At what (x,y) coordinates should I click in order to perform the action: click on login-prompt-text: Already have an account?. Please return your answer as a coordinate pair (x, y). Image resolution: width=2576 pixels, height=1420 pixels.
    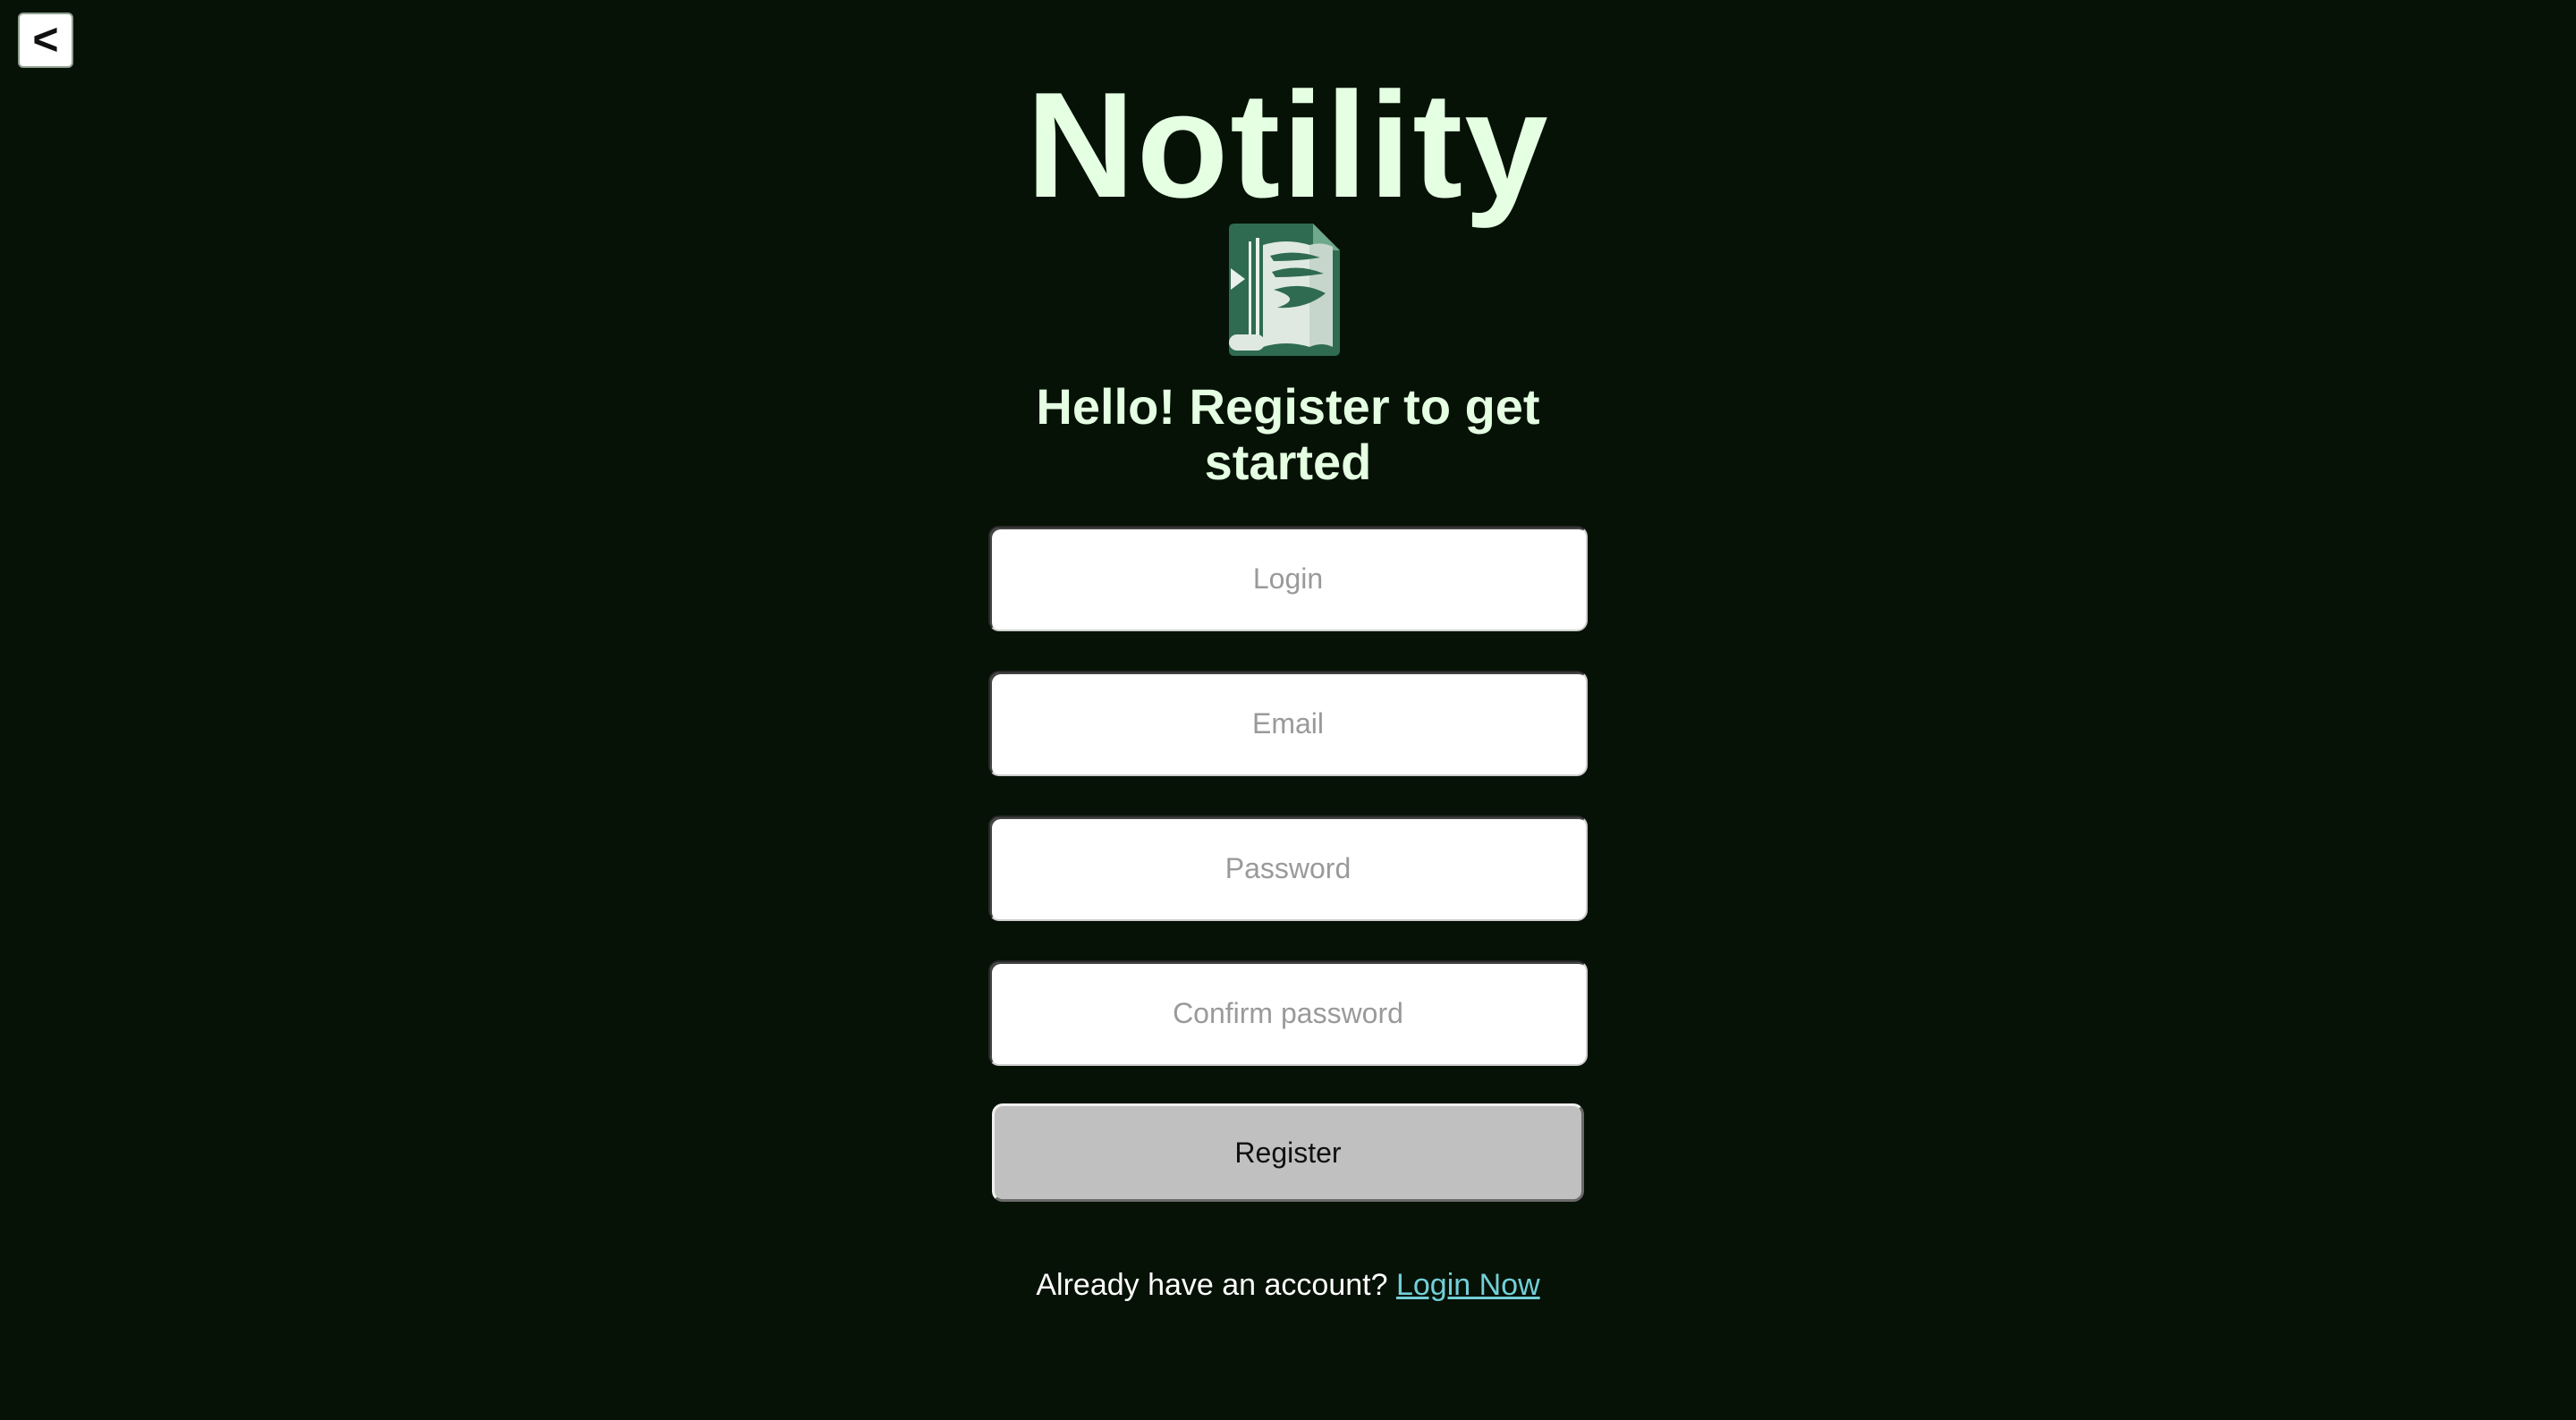
    Looking at the image, I should click on (1212, 1285).